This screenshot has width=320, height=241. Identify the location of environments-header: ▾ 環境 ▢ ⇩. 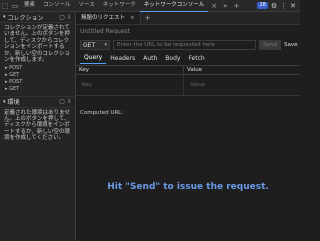
(37, 101).